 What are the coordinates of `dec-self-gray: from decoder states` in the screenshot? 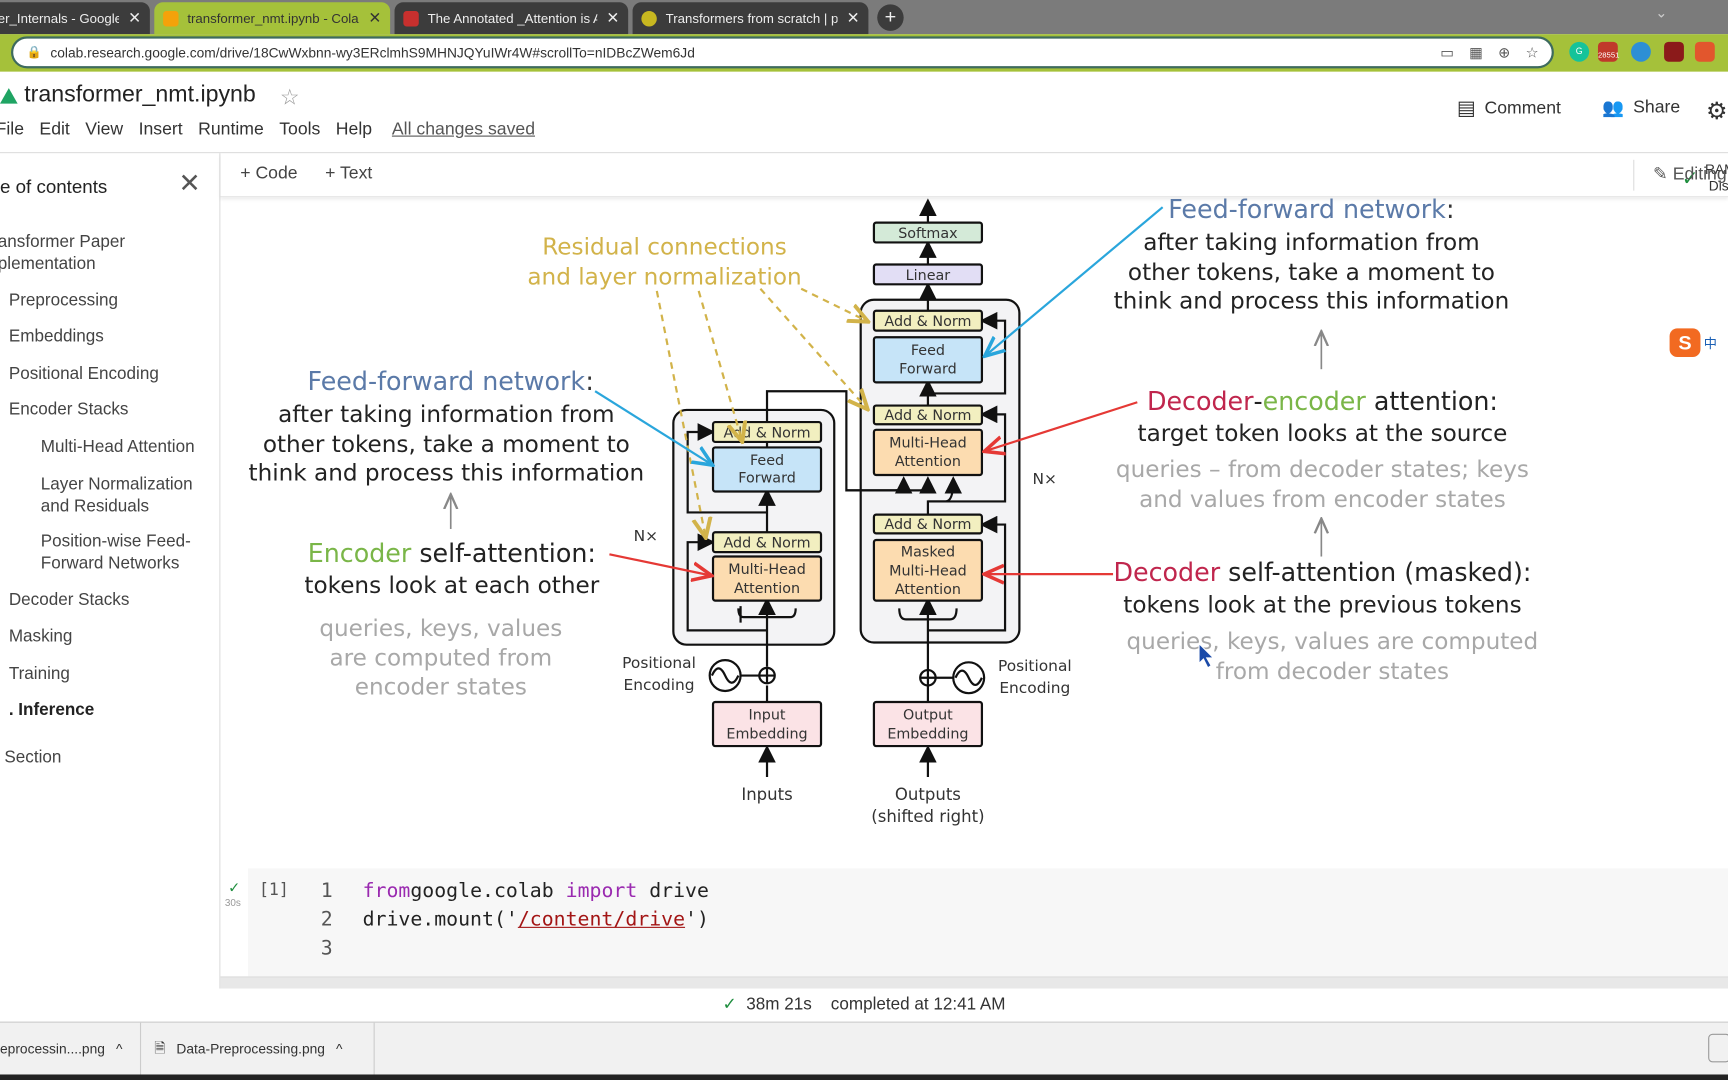 It's located at (1332, 672).